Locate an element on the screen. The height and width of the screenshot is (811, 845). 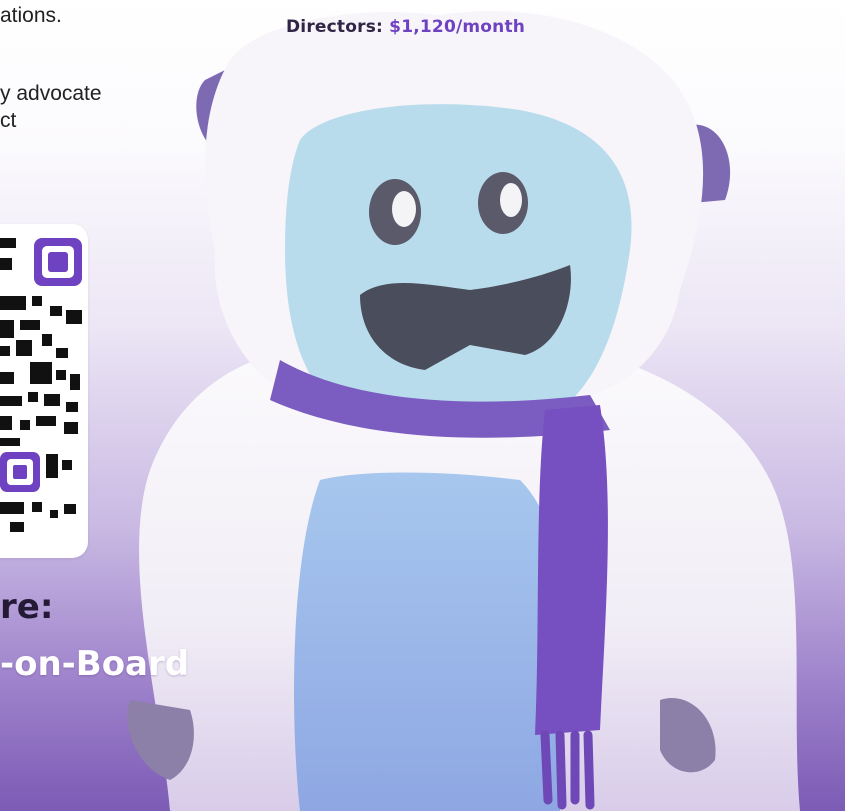
left-eye-shine is located at coordinates (404, 209).